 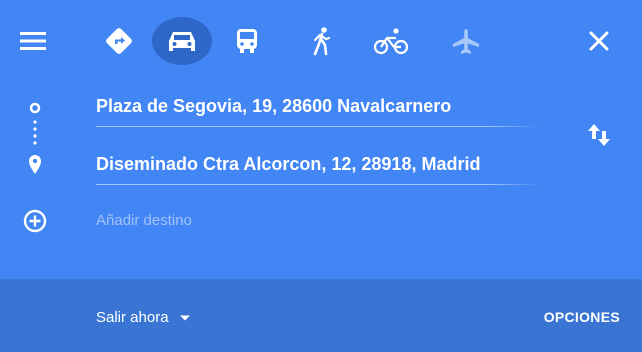 What do you see at coordinates (466, 41) in the screenshot?
I see `plane-icon` at bounding box center [466, 41].